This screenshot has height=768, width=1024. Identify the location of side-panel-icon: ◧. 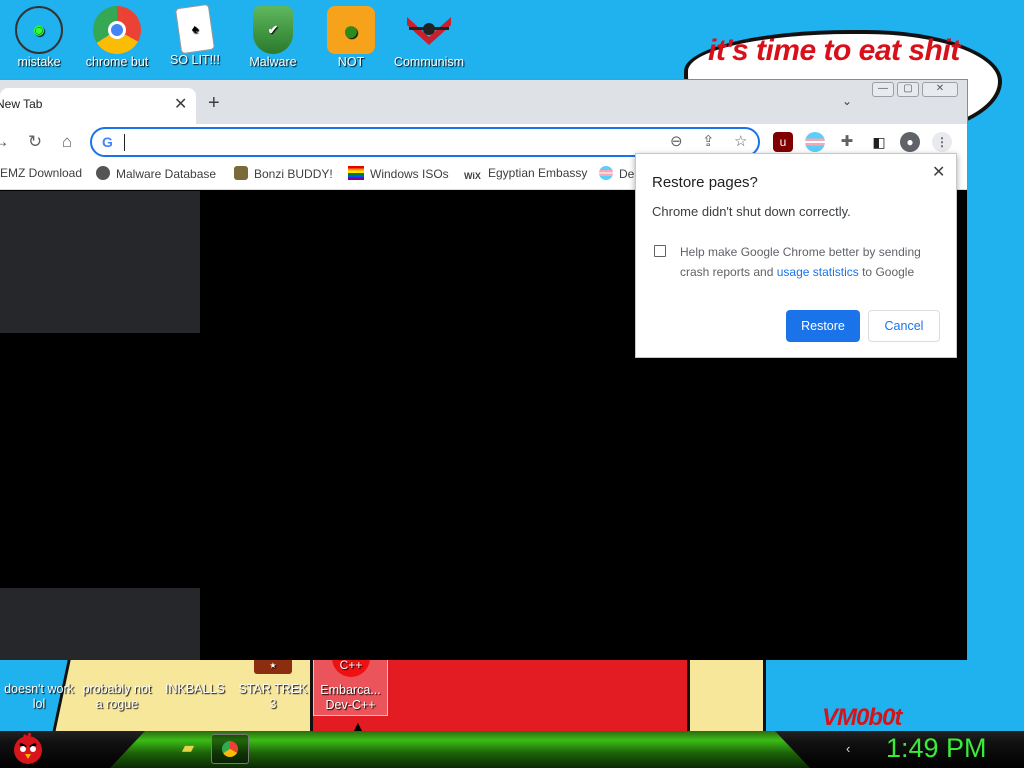
(879, 142).